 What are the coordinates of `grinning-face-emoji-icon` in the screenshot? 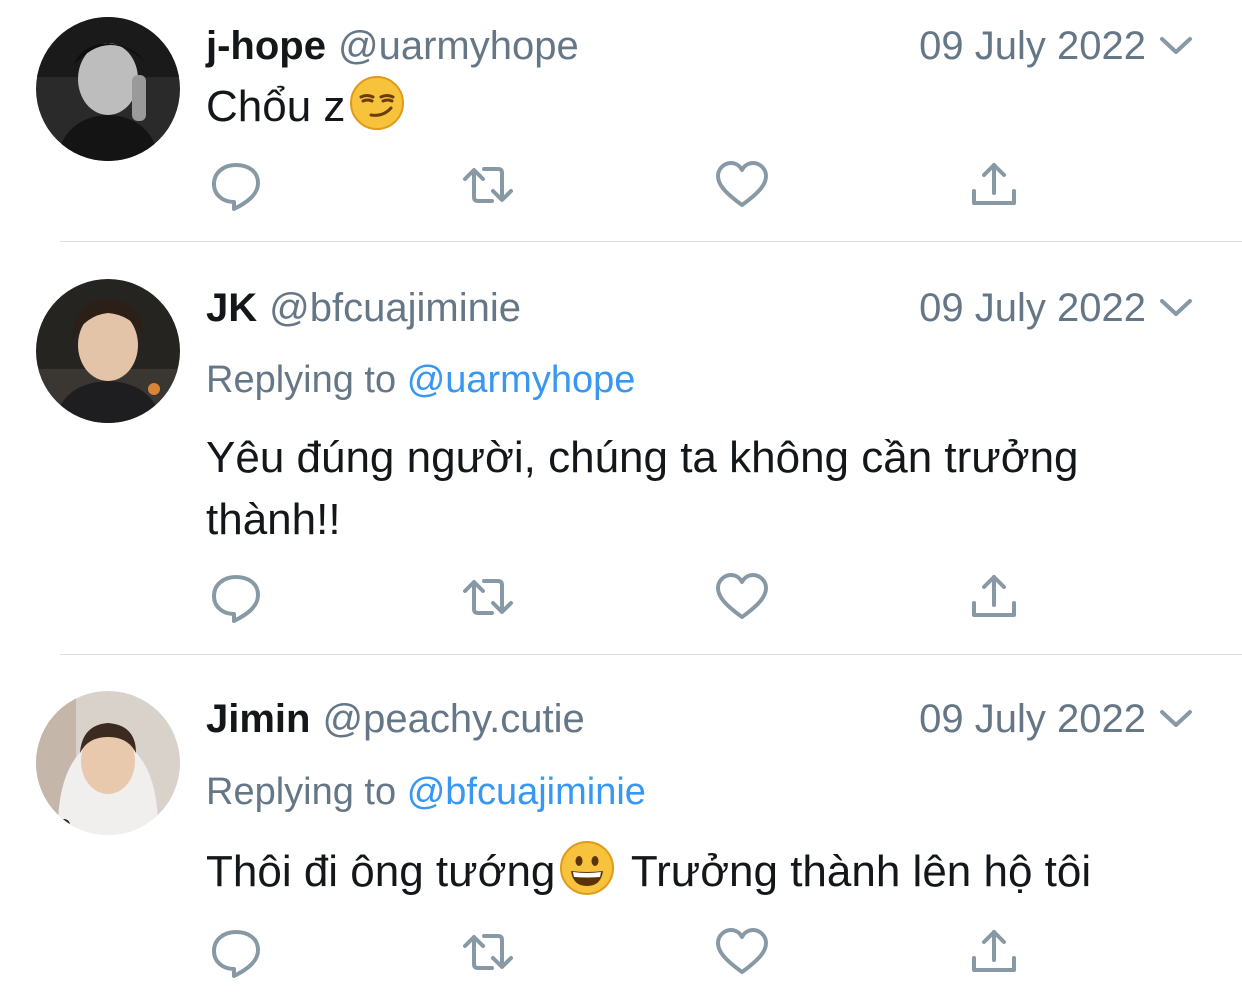 It's located at (587, 868).